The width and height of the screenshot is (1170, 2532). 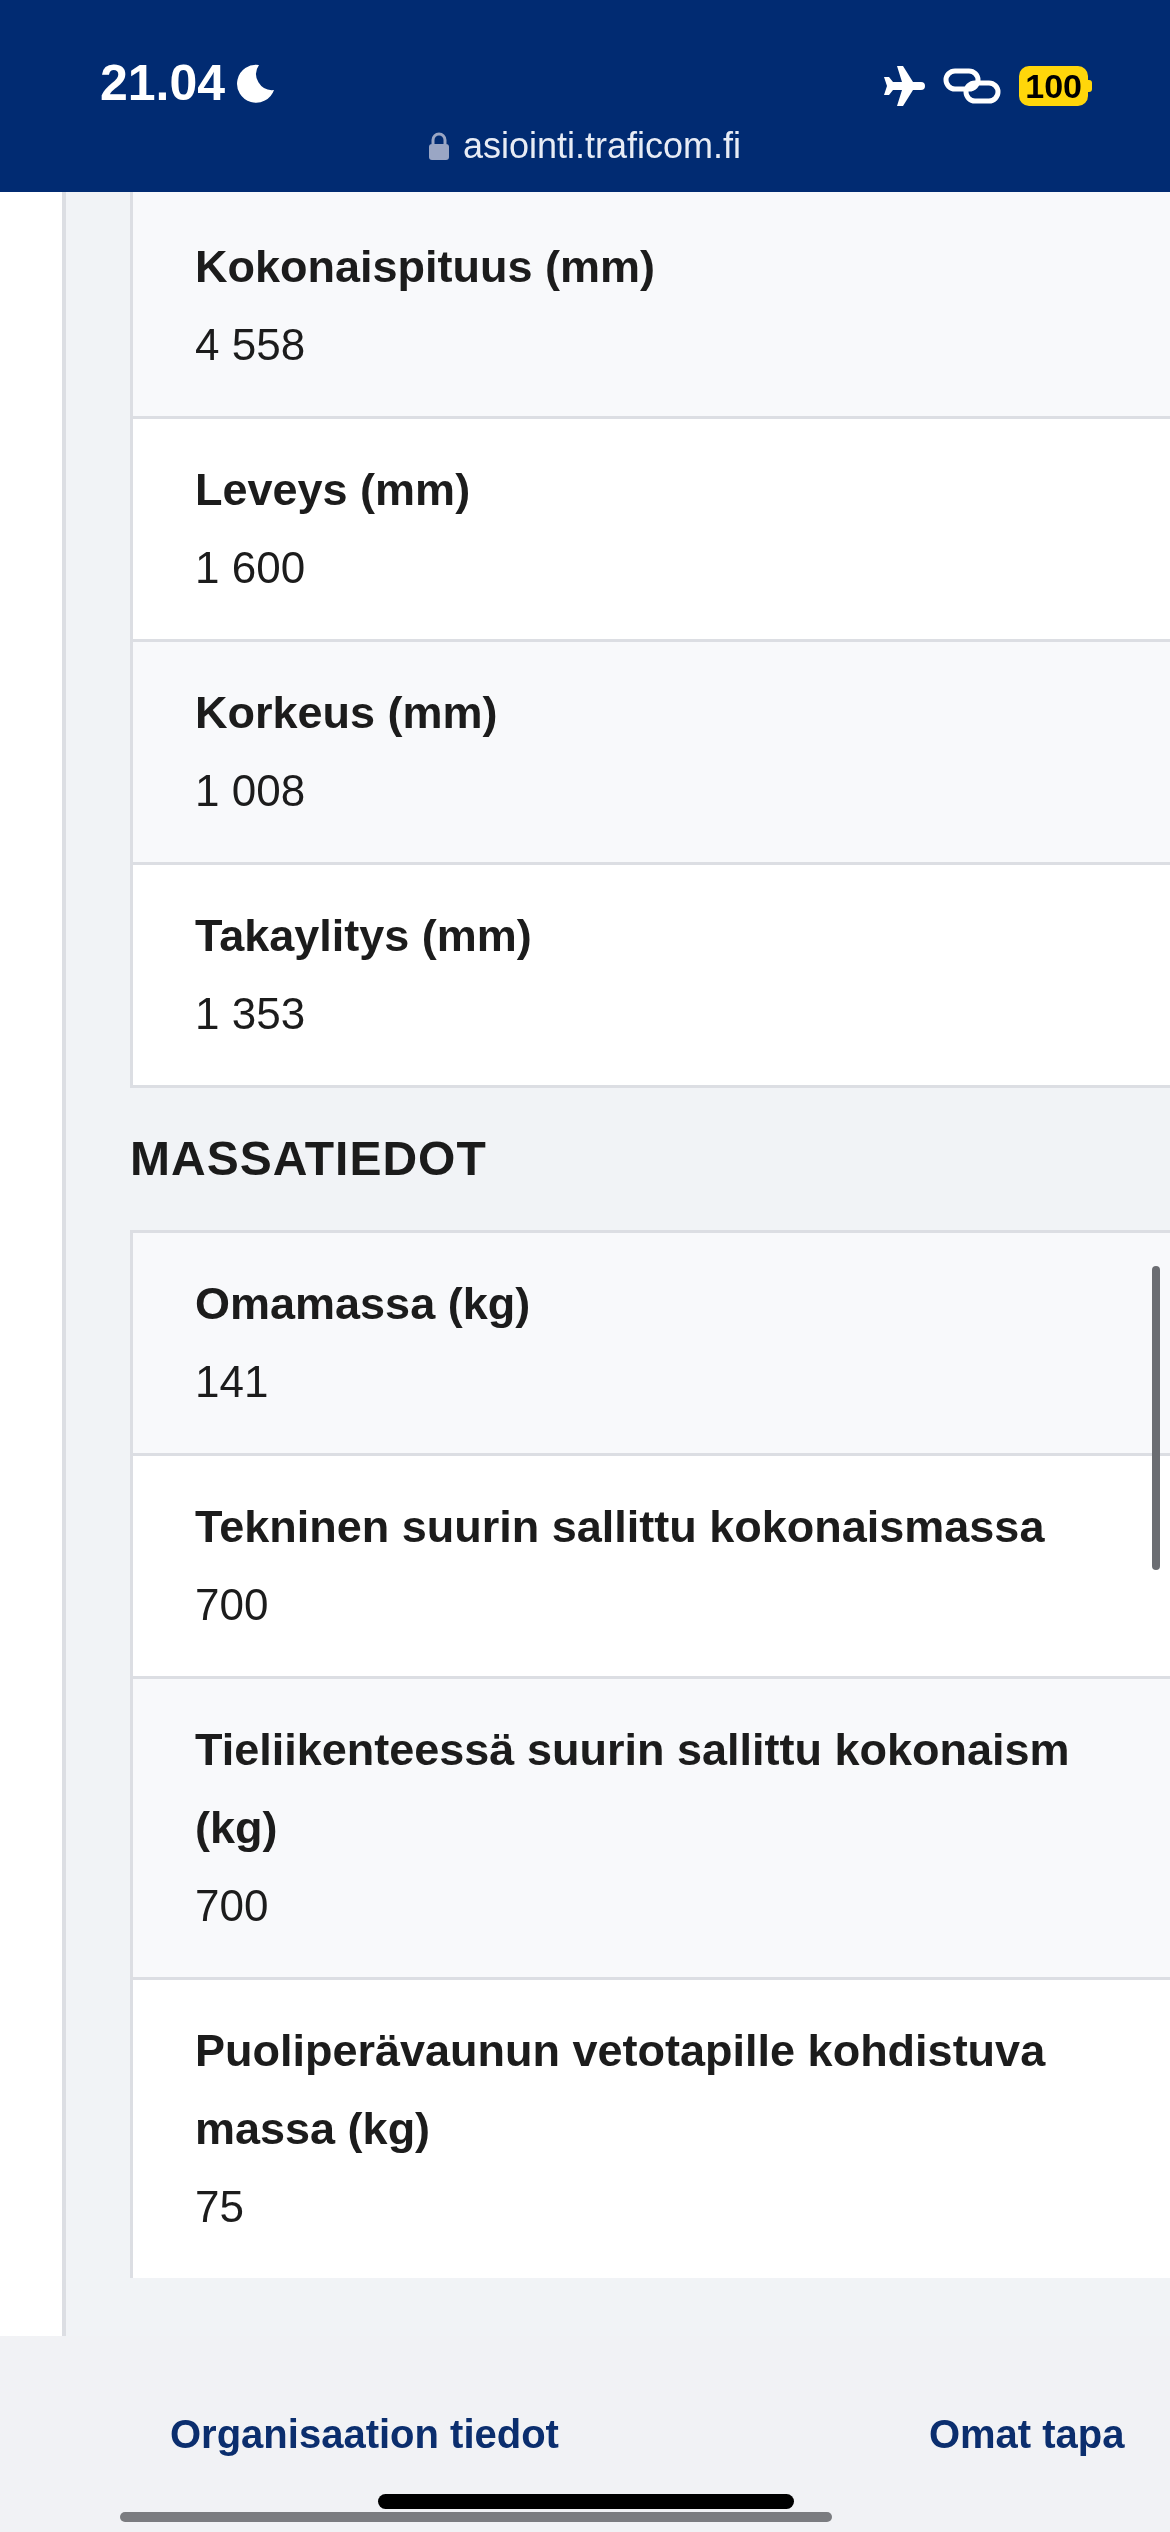 What do you see at coordinates (250, 345) in the screenshot?
I see `field-value: 4 558` at bounding box center [250, 345].